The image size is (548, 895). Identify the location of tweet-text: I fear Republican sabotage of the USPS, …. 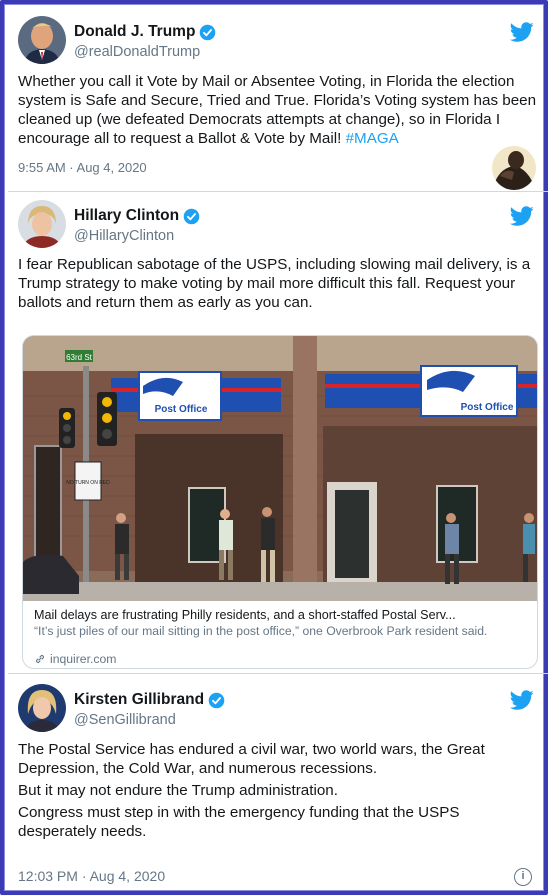
(274, 283).